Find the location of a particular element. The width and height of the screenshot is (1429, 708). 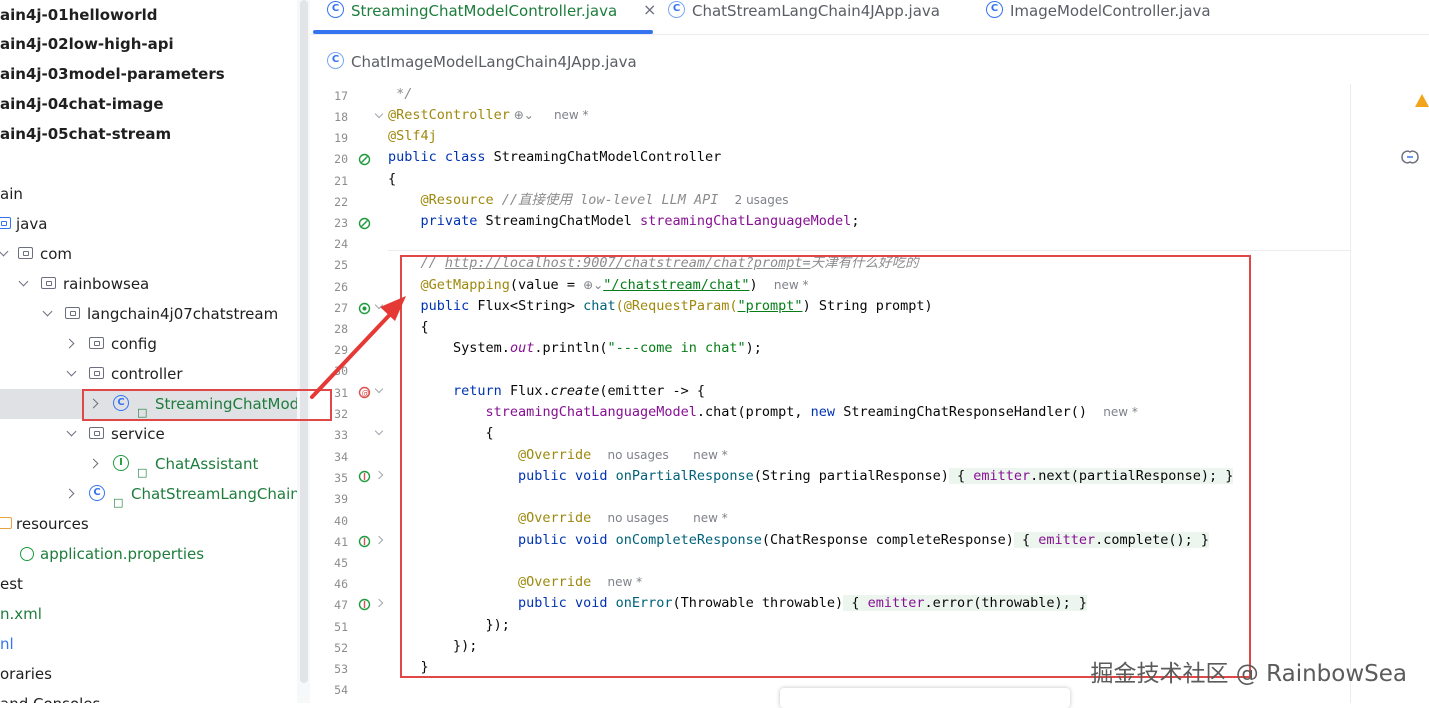

code-line-18: @RestController ⊕⌄ new * is located at coordinates (488, 115).